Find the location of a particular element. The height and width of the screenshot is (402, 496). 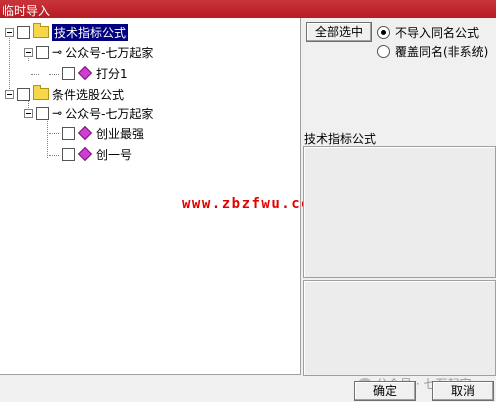

tree-node-technical-indicators: 技术指标公式 is located at coordinates (67, 32).